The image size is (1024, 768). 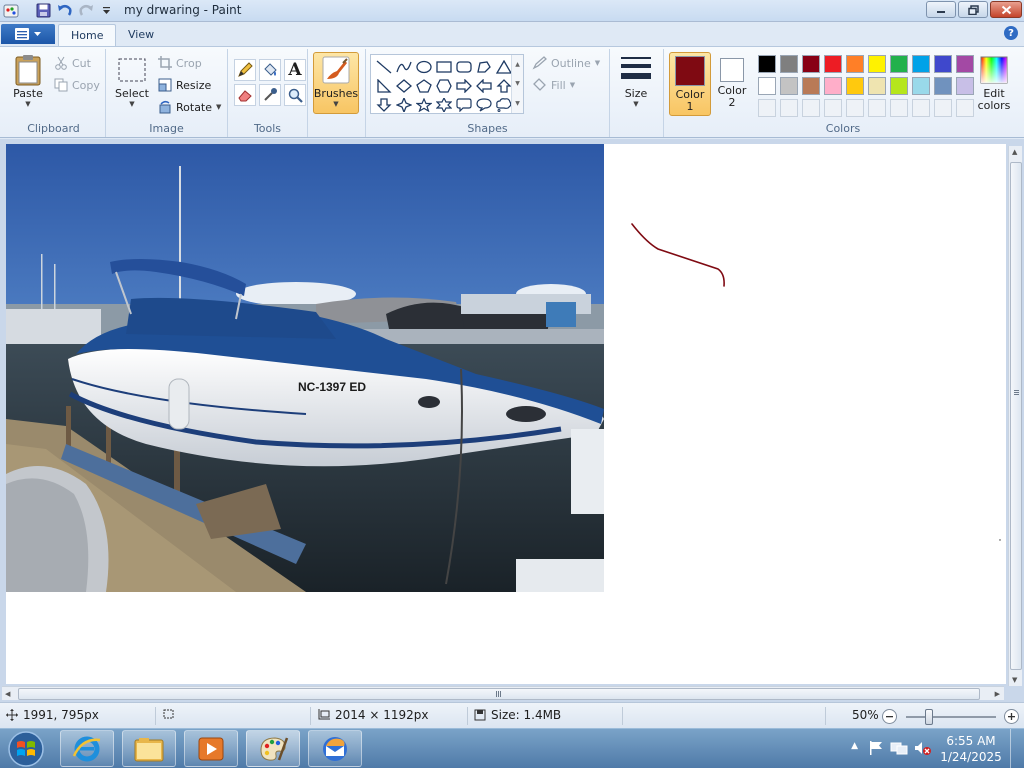 What do you see at coordinates (106, 10) in the screenshot?
I see `customize-qat-icon` at bounding box center [106, 10].